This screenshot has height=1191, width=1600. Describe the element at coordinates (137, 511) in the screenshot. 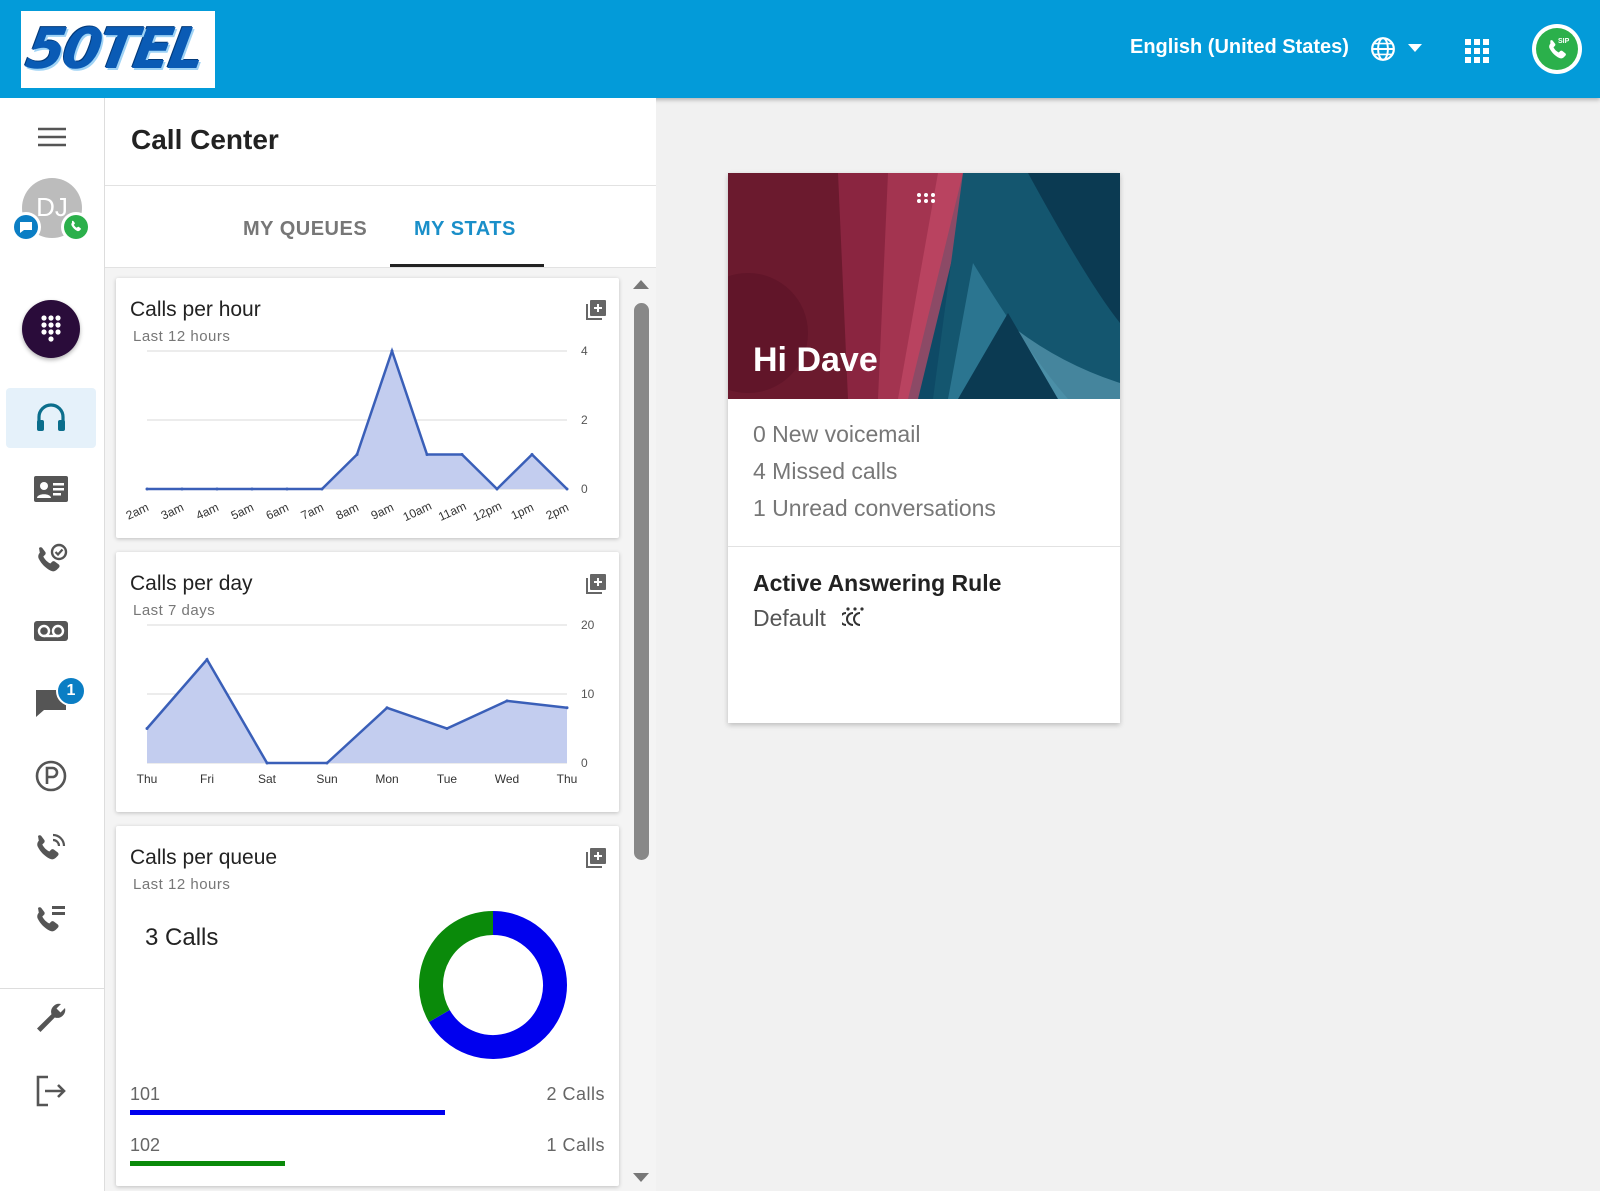

I see `x-tick-label: 2am` at that location.